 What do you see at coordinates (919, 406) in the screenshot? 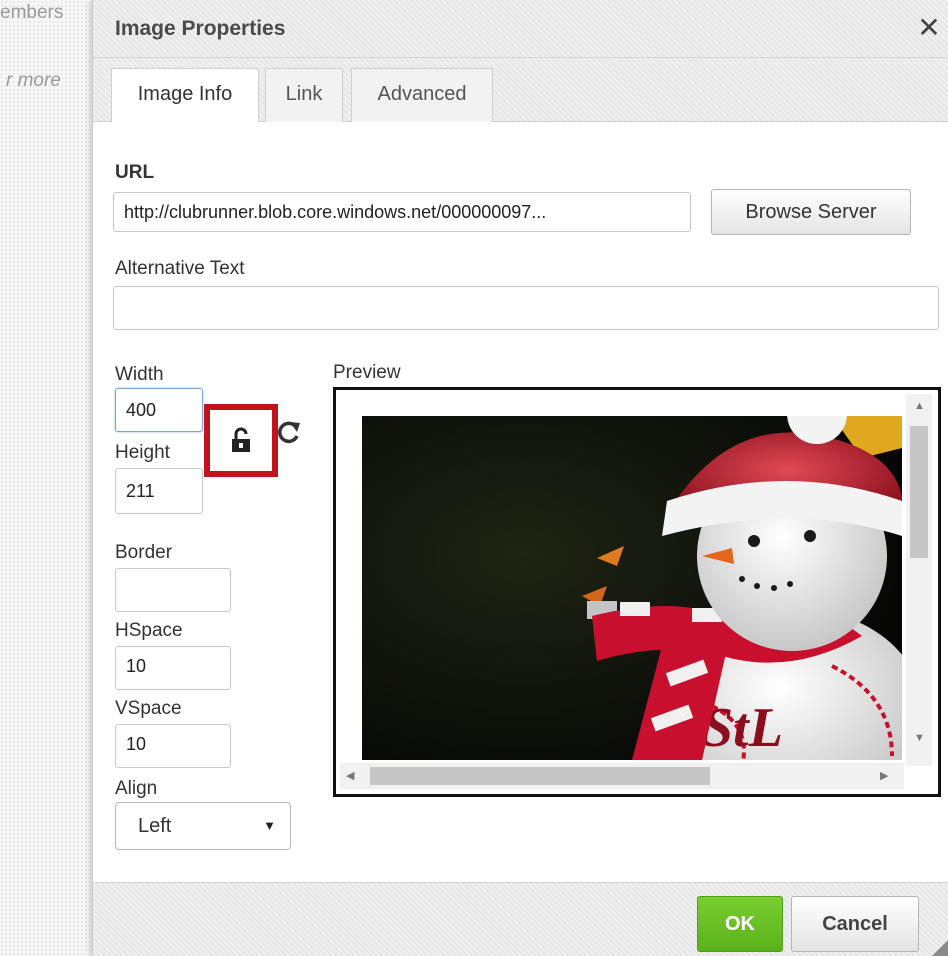
I see `scroll-up-icon: ▲` at bounding box center [919, 406].